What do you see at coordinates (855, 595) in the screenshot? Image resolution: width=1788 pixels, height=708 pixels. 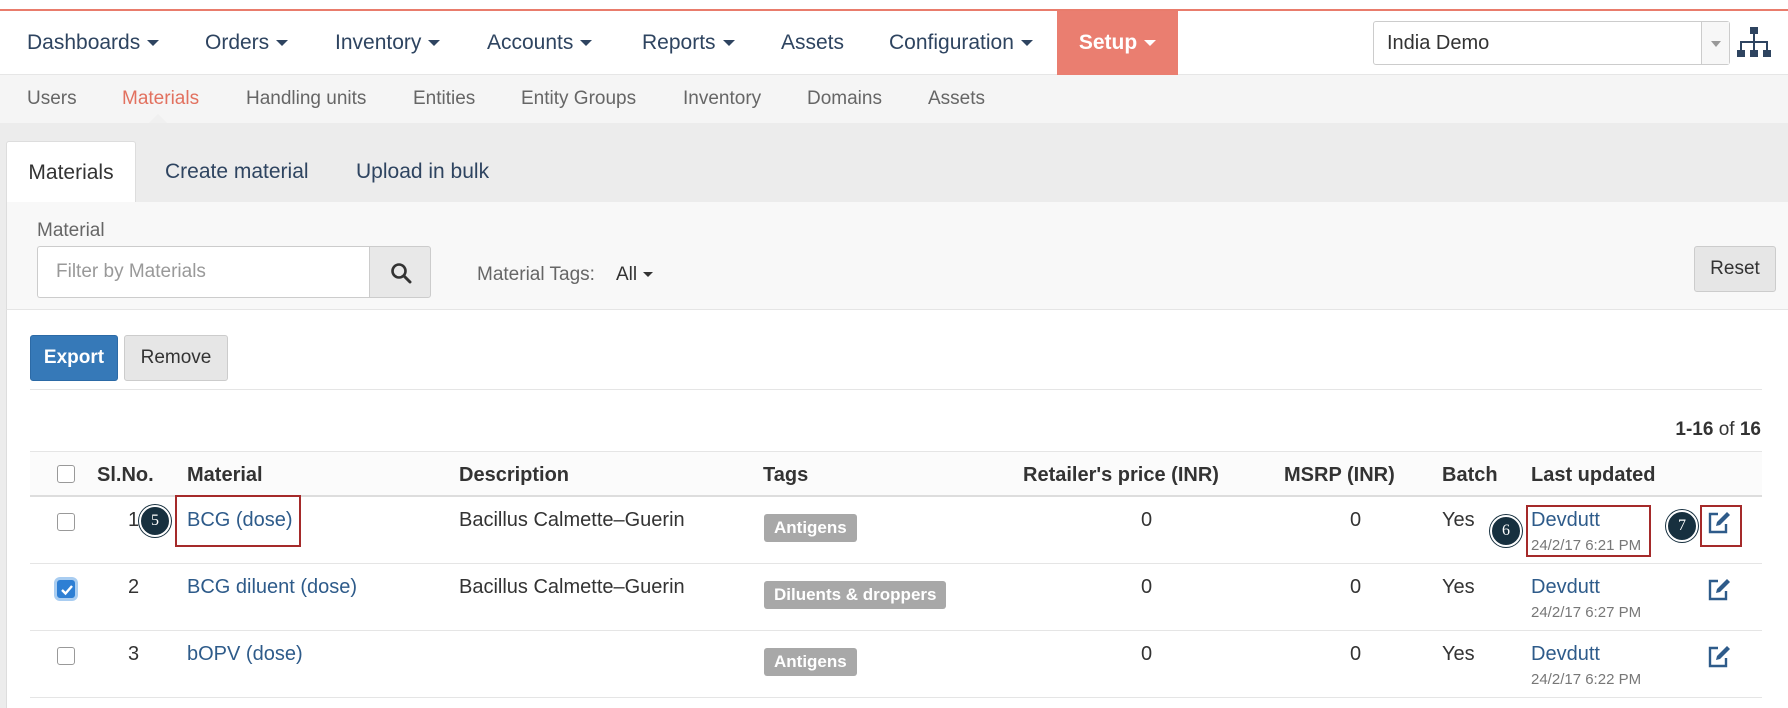 I see `tag-badge: Diluents & droppers` at bounding box center [855, 595].